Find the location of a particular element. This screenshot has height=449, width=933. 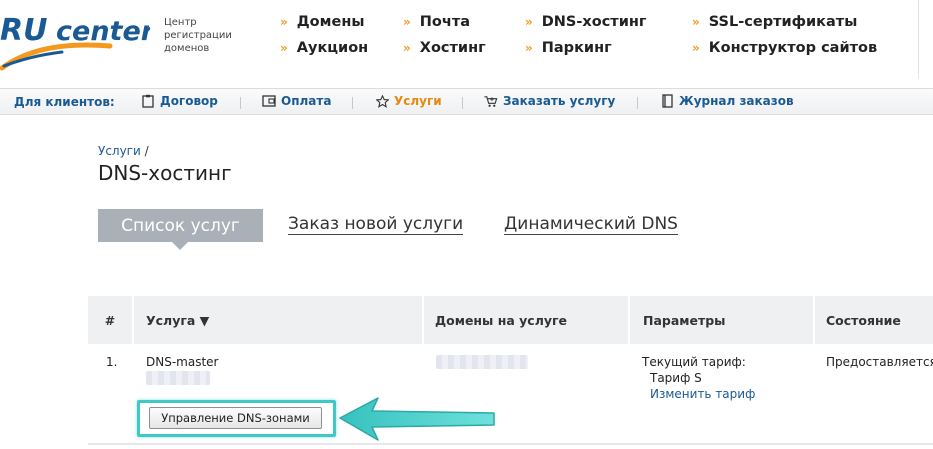

client-bar-services: Услуги is located at coordinates (408, 101).